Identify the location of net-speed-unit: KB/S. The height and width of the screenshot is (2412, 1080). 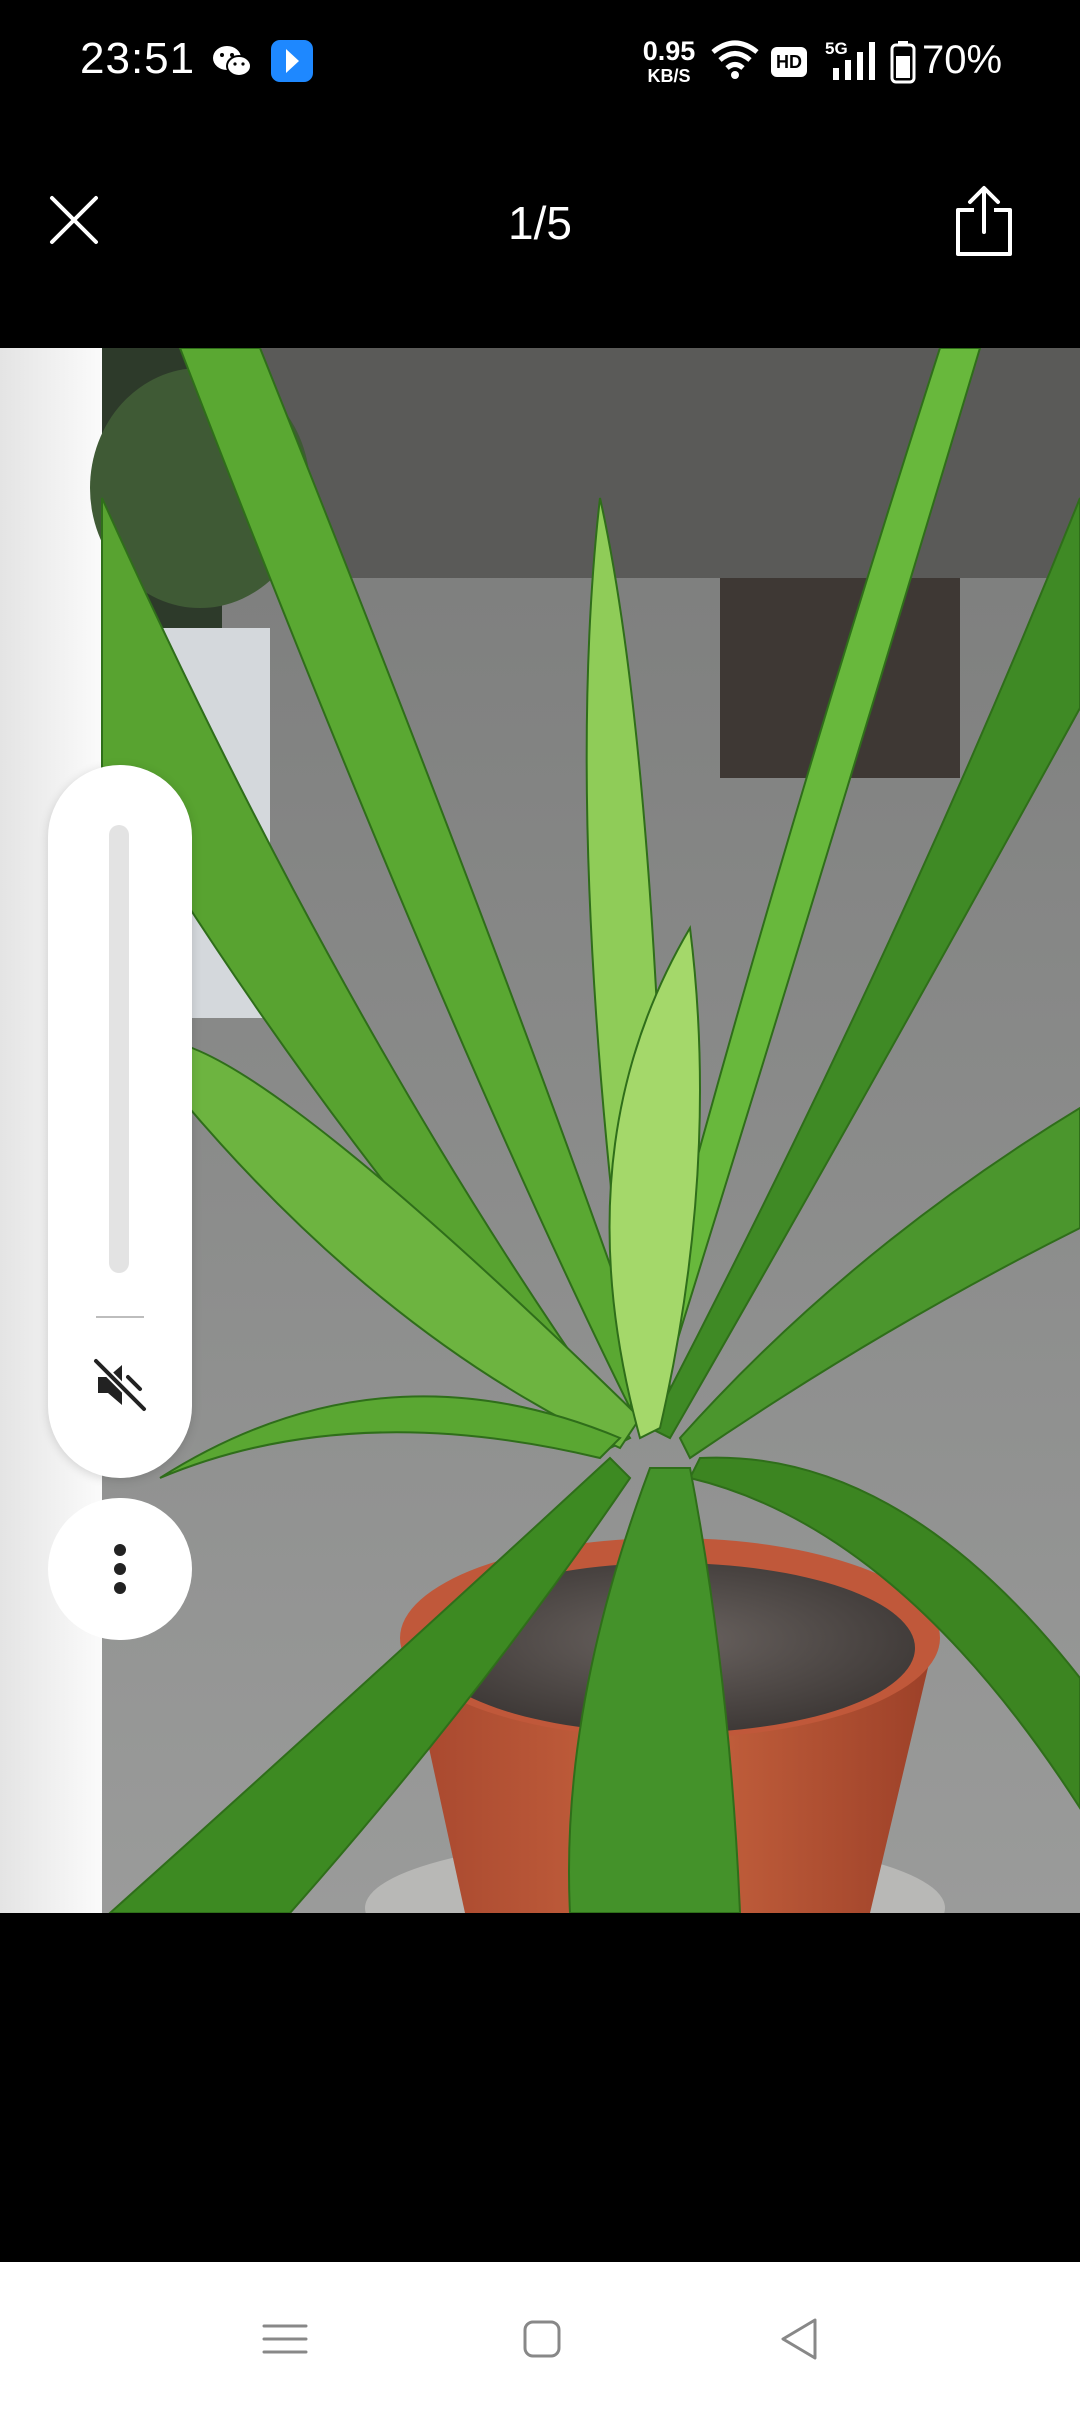
(669, 76).